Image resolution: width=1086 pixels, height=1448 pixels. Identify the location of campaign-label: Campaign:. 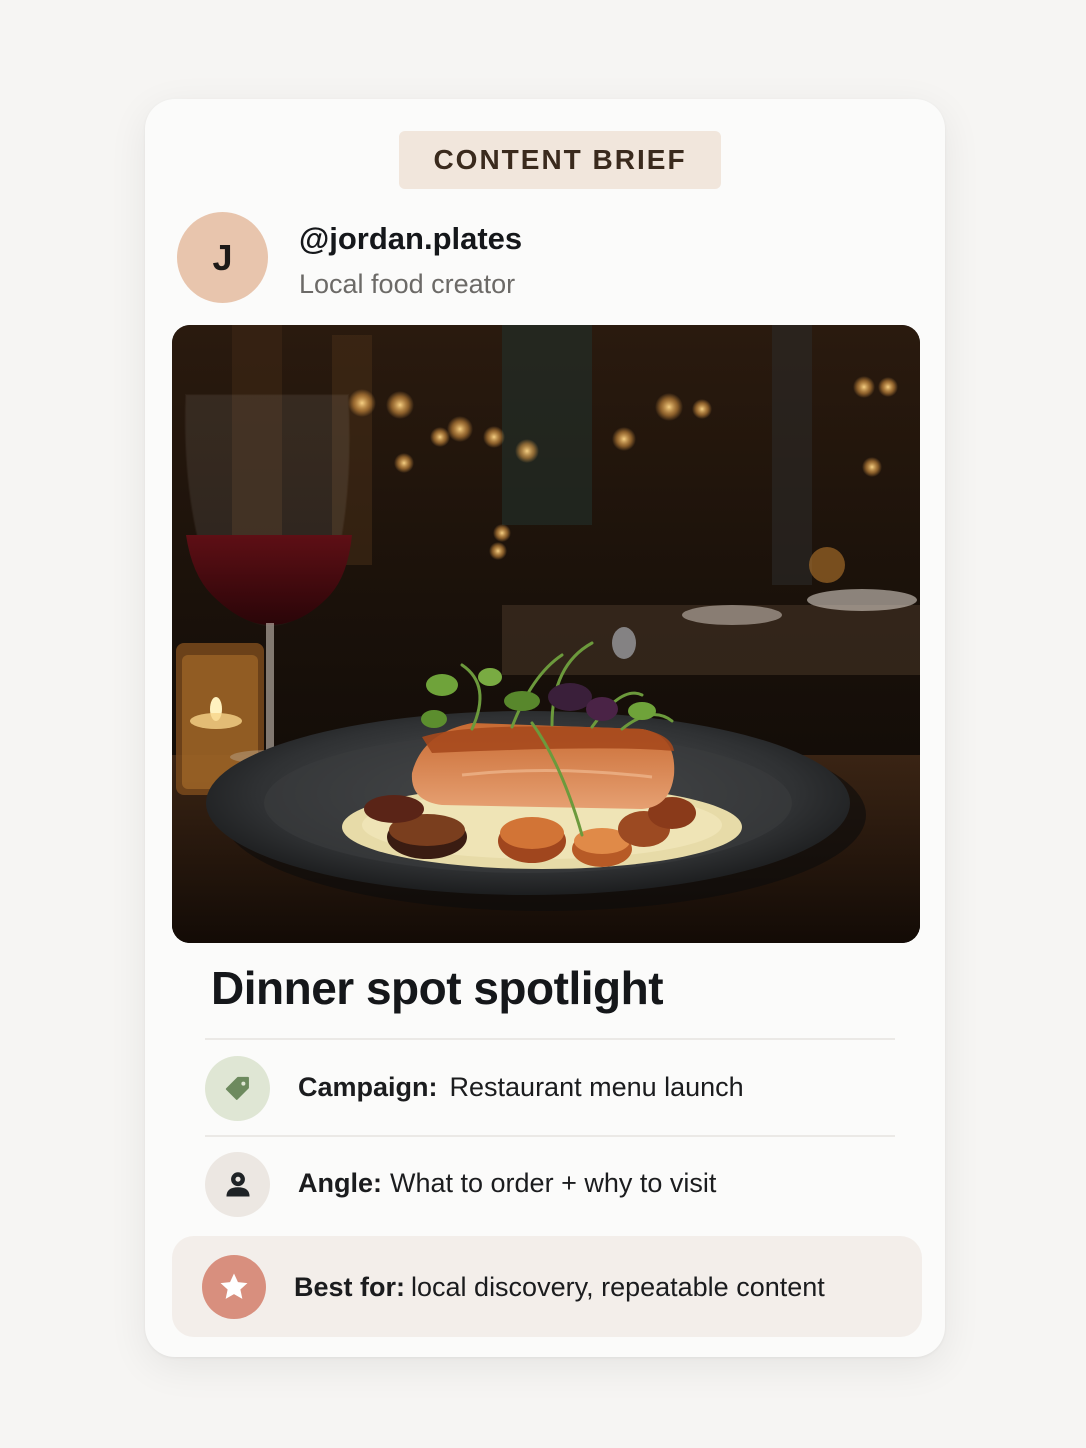
(368, 1087).